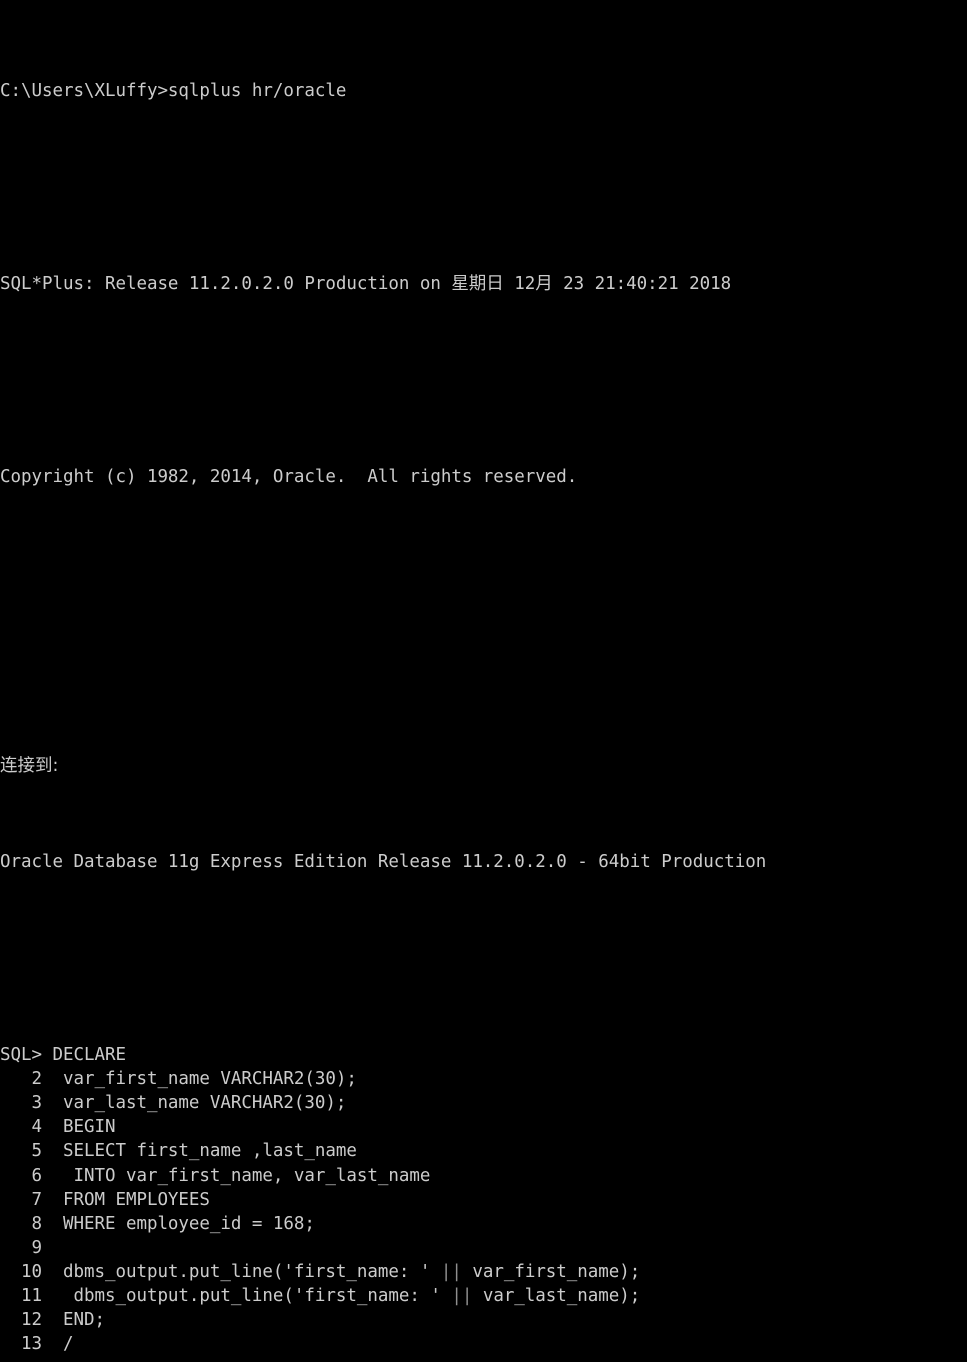 Image resolution: width=967 pixels, height=1362 pixels. Describe the element at coordinates (483, 1055) in the screenshot. I see `code-line: SQL> DECLARE` at that location.